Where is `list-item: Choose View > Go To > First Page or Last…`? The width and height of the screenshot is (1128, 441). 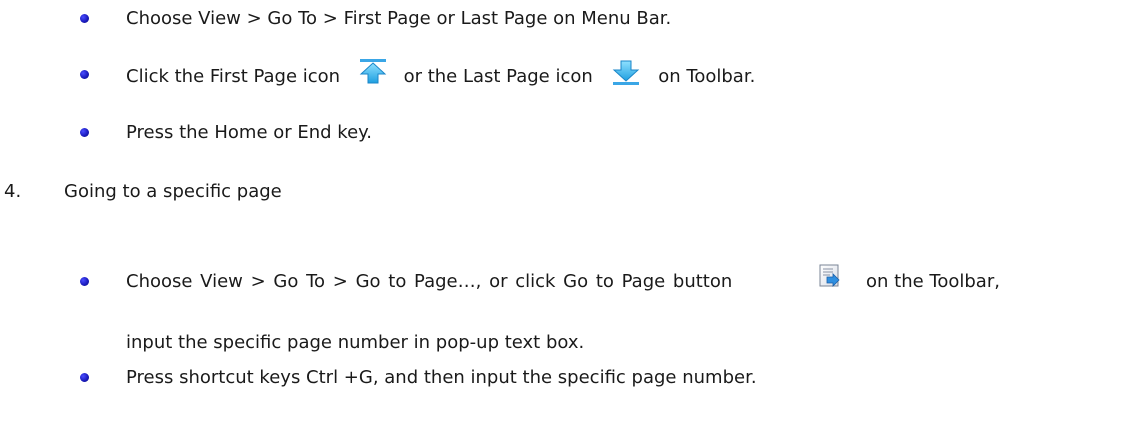 list-item: Choose View > Go To > First Page or Last… is located at coordinates (398, 19).